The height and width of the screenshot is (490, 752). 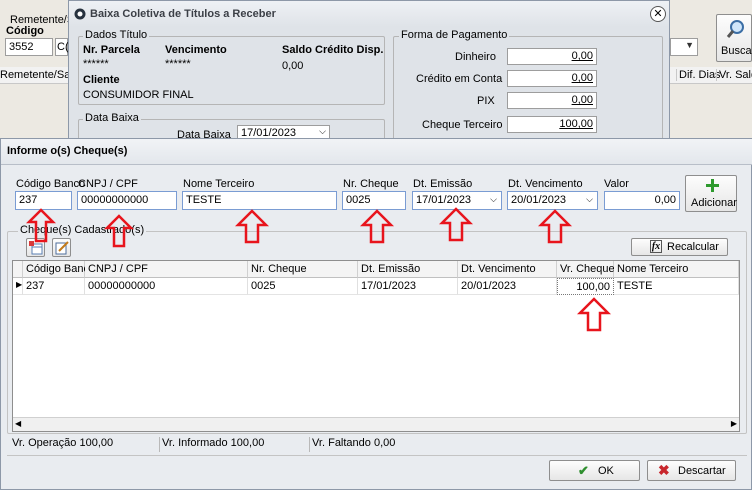 What do you see at coordinates (51, 184) in the screenshot?
I see `codigo-banco-label: Código Banco` at bounding box center [51, 184].